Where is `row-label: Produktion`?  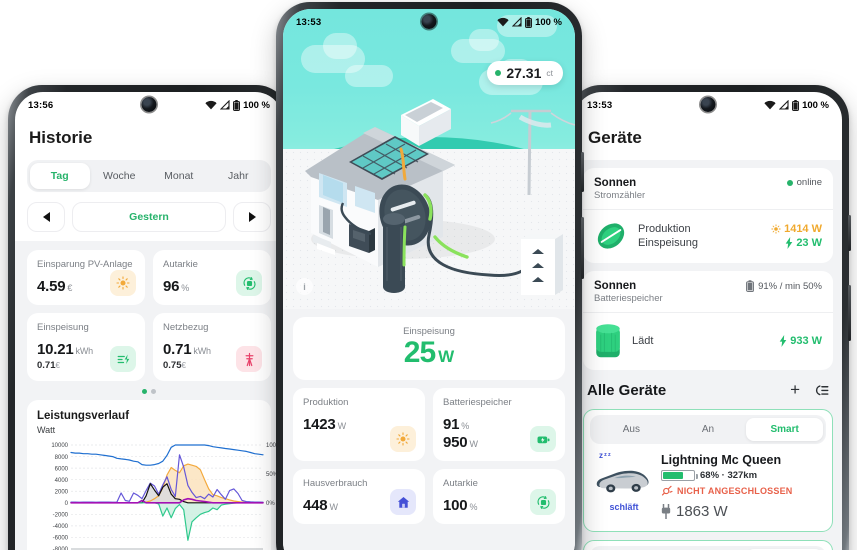
row-label: Produktion is located at coordinates (664, 229).